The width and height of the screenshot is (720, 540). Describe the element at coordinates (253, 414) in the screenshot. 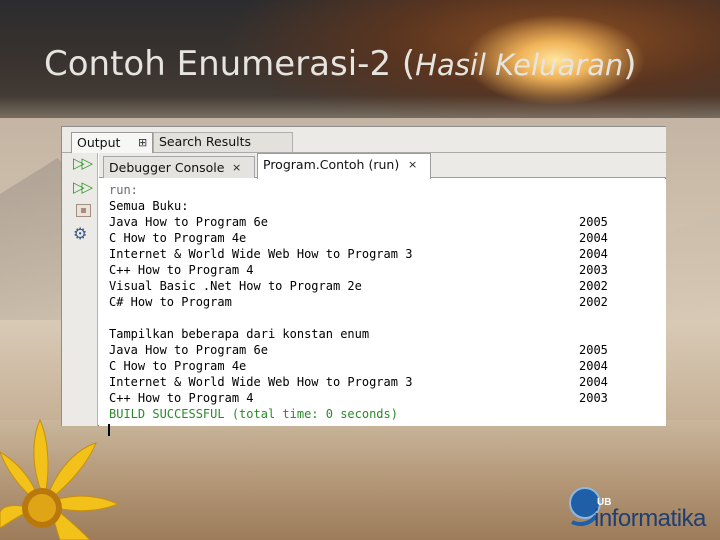

I see `console-build-status: BUILD SUCCESSFUL (total time: 0 seconds)` at that location.